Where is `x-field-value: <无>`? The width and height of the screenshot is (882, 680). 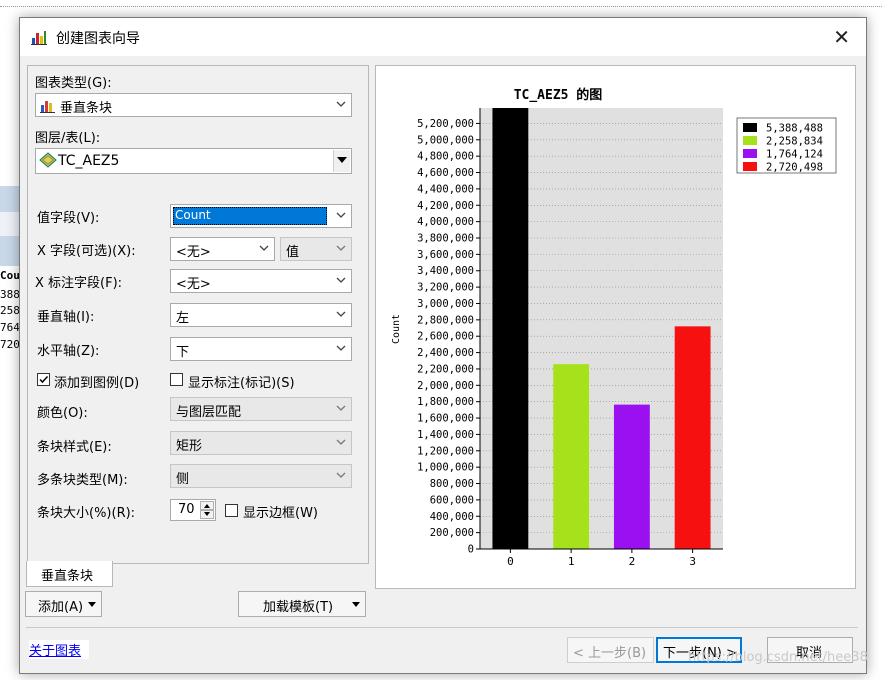
x-field-value: <无> is located at coordinates (193, 252).